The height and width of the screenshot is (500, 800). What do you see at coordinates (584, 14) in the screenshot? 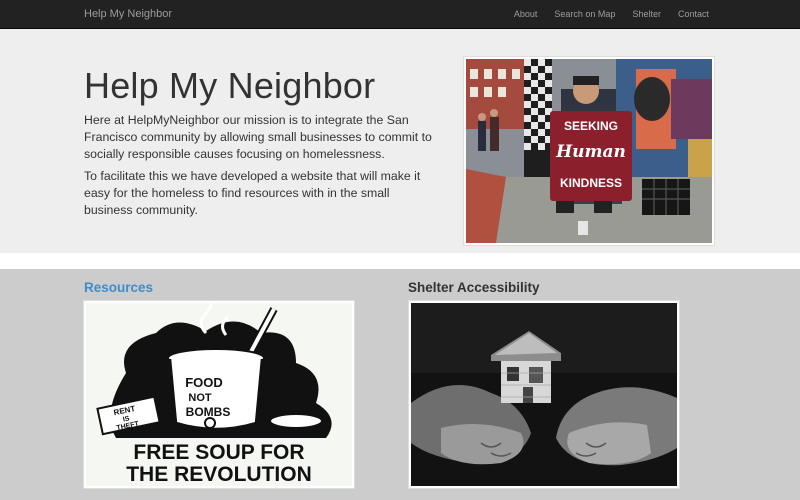
I see `nav-search-map-link: Search on Map` at bounding box center [584, 14].